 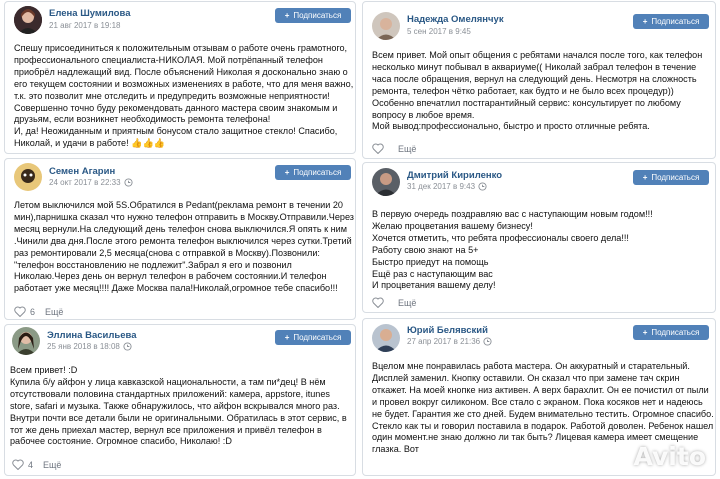 I want to click on author-name: Елена Шумилова, so click(x=89, y=13).